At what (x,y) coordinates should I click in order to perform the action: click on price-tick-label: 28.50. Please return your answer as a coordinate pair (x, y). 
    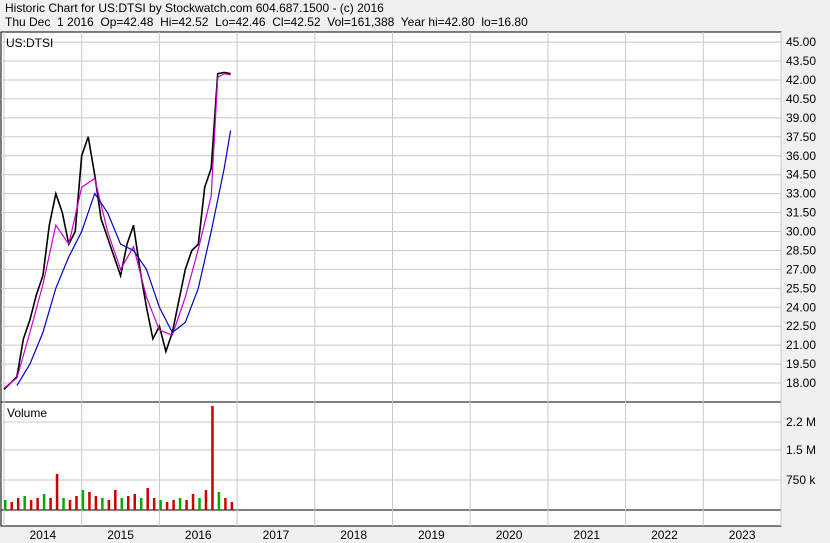
    Looking at the image, I should click on (801, 250).